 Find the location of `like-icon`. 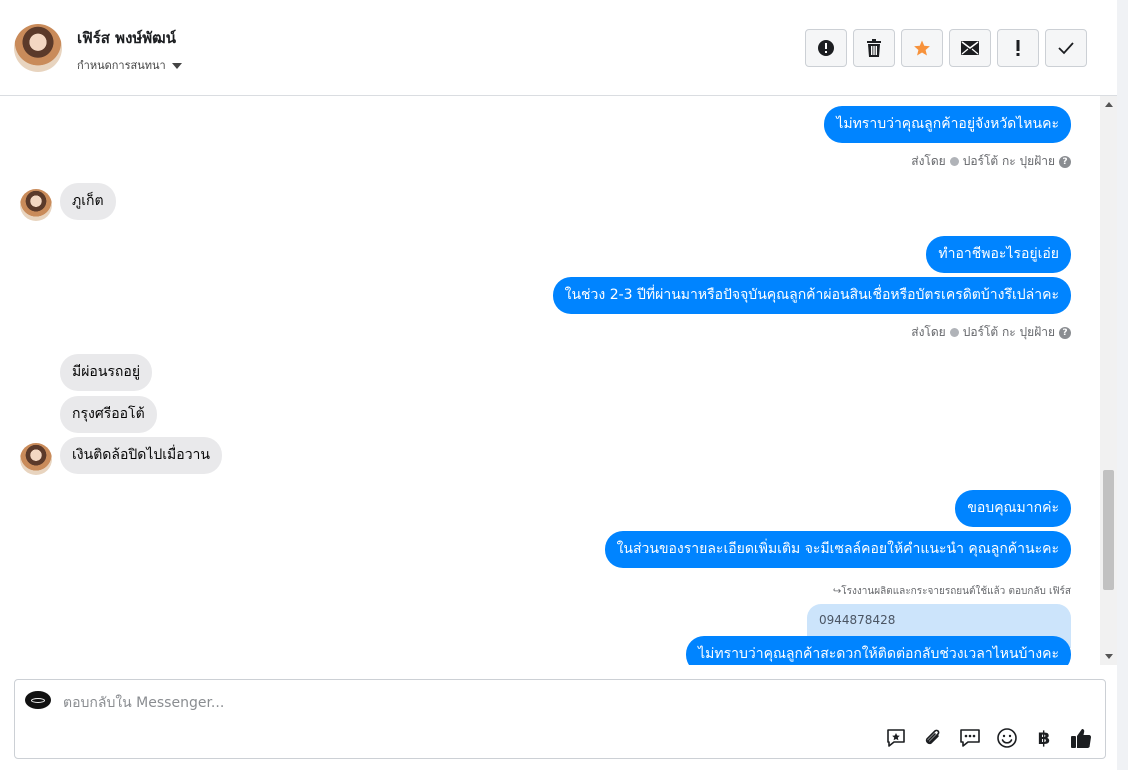

like-icon is located at coordinates (1081, 739).